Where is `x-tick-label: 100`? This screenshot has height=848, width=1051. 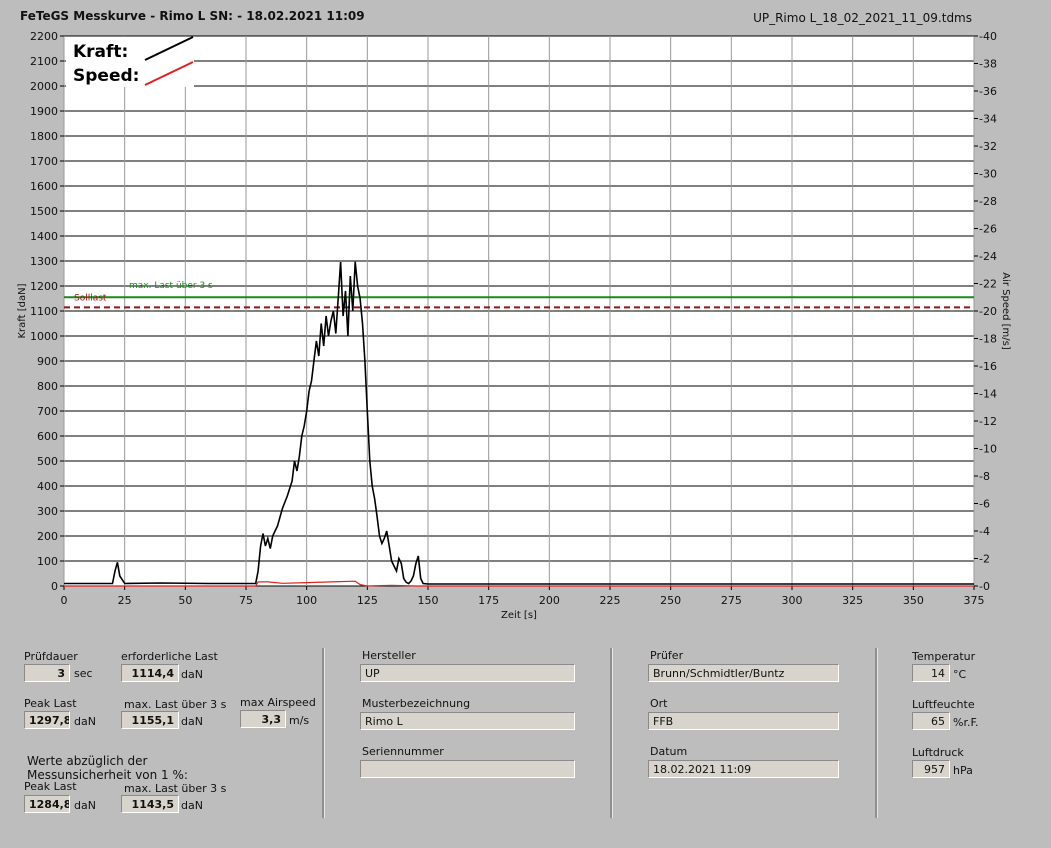 x-tick-label: 100 is located at coordinates (306, 600).